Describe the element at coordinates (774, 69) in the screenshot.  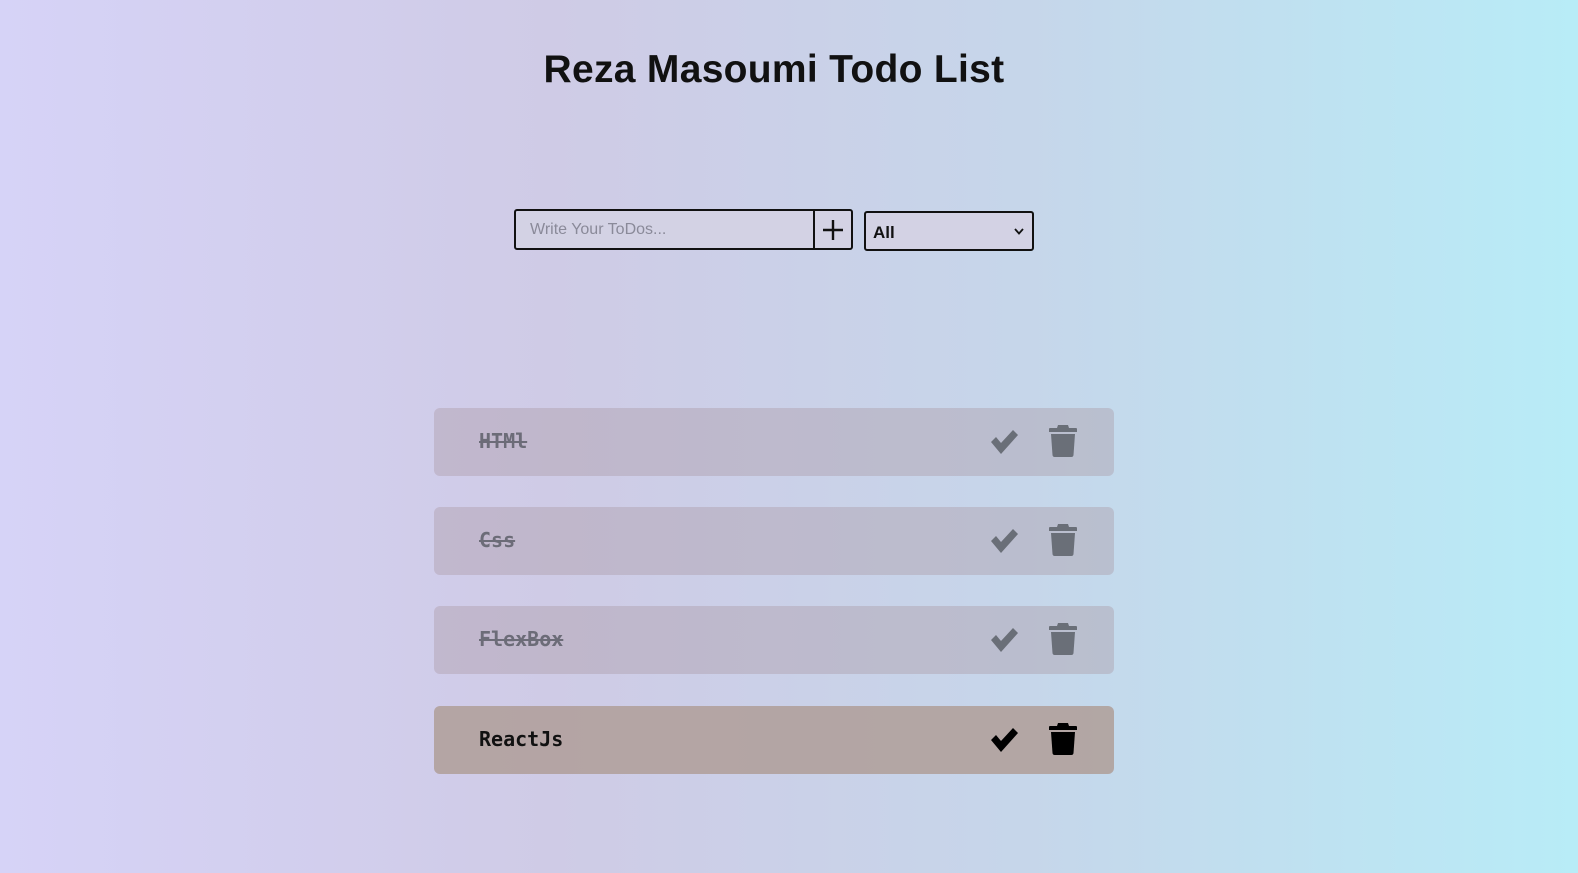
I see `page-title: Reza Masoumi Todo List` at that location.